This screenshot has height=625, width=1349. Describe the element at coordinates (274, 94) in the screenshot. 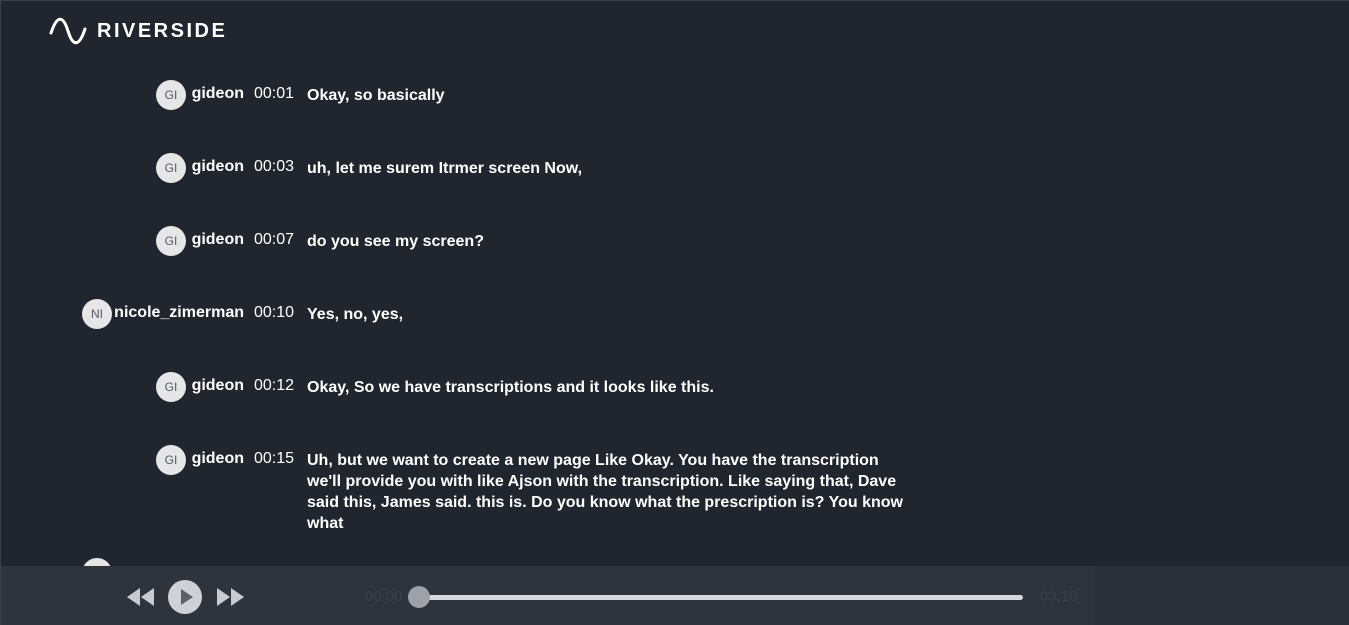

I see `timestamp: 00:01` at that location.